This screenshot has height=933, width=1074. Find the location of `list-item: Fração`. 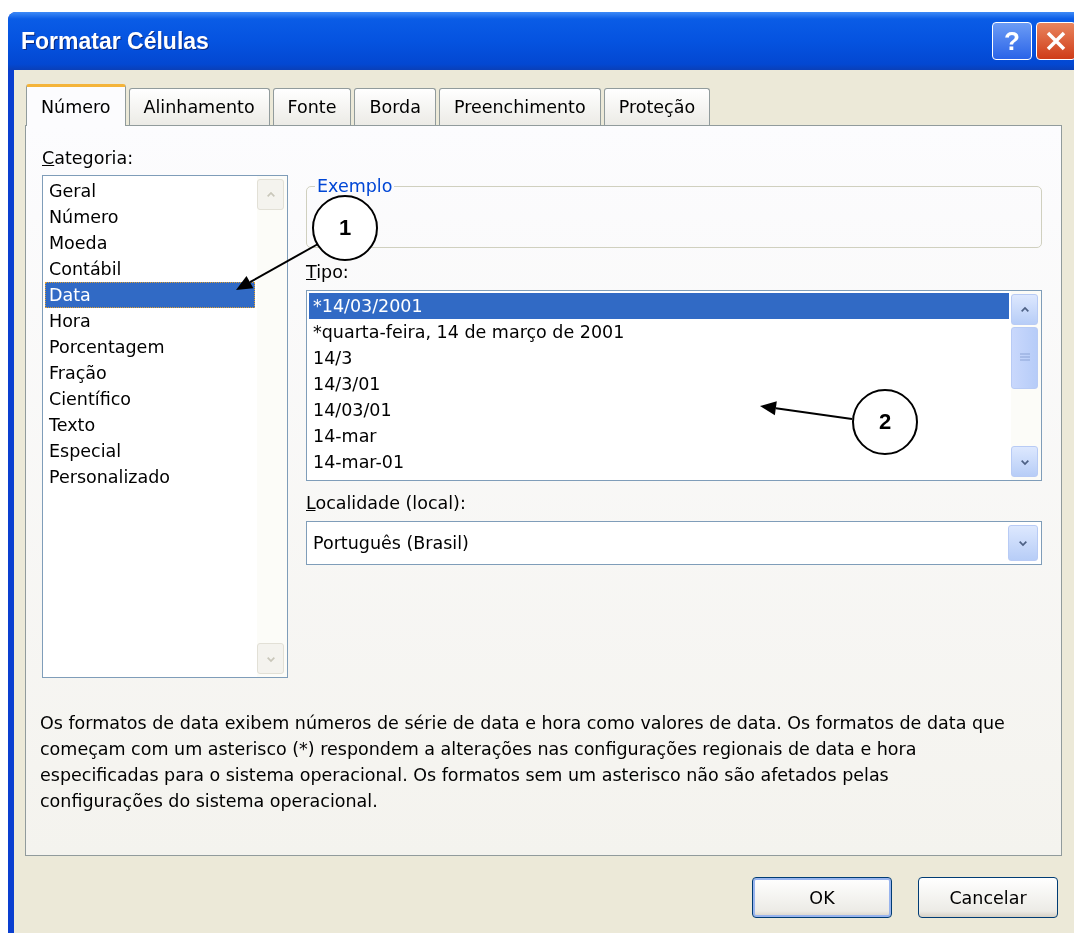

list-item: Fração is located at coordinates (76, 373).